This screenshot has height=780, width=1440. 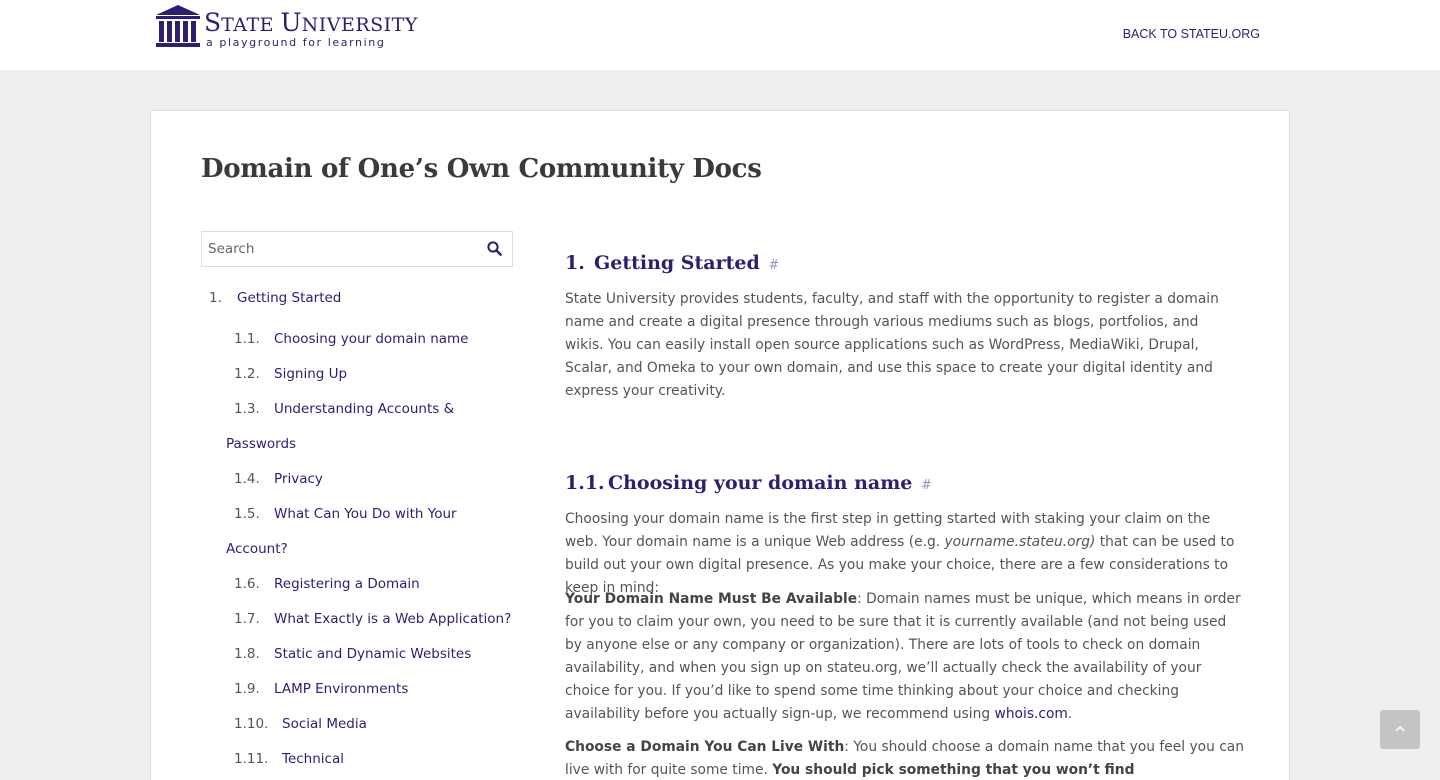 What do you see at coordinates (247, 479) in the screenshot?
I see `toc-item-number: 1.4.` at bounding box center [247, 479].